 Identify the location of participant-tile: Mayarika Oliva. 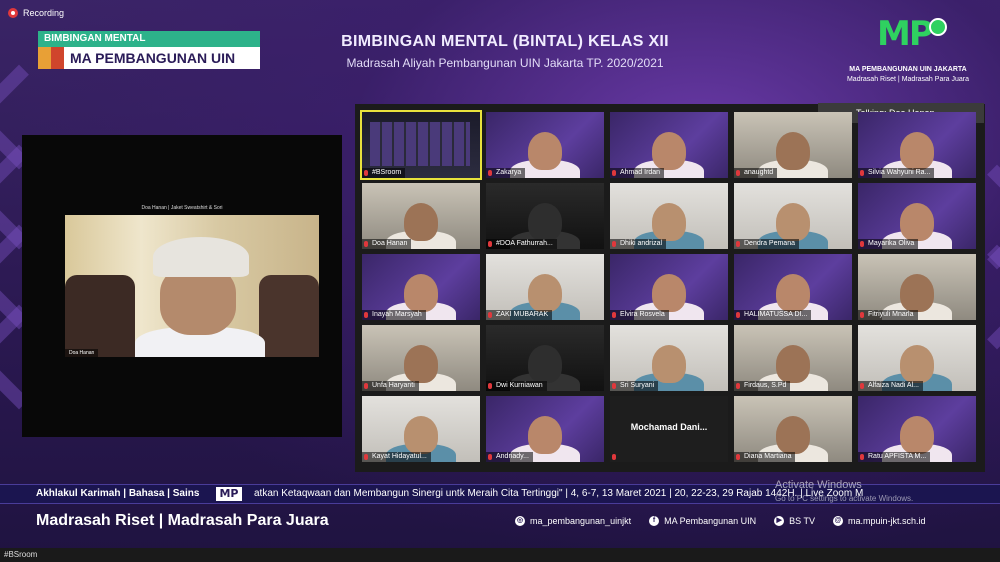
(917, 216).